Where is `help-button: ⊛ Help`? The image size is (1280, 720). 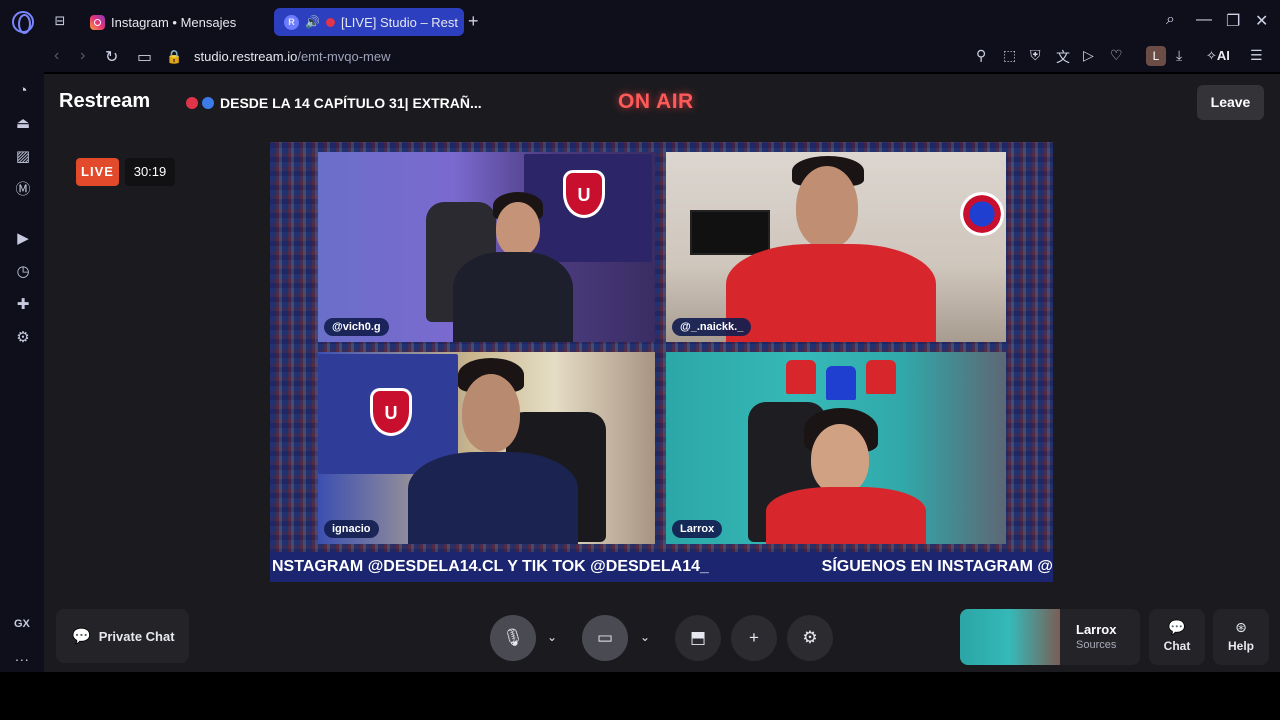
help-button: ⊛ Help is located at coordinates (1241, 637).